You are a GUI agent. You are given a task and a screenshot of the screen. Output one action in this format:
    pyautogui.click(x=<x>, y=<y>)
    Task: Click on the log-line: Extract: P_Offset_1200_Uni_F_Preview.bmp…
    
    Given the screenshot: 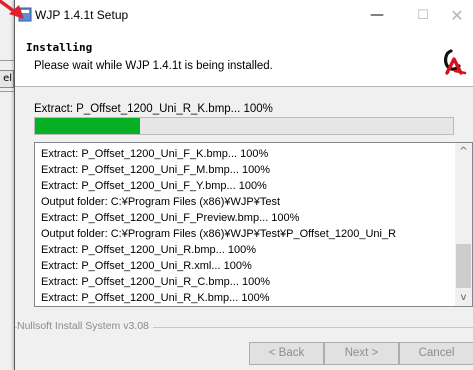 What is the action you would take?
    pyautogui.click(x=170, y=218)
    